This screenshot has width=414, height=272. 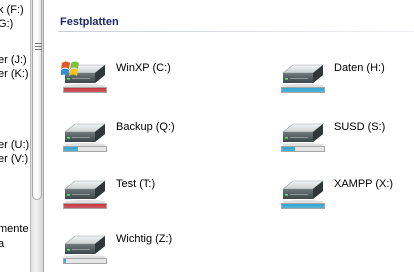 What do you see at coordinates (14, 145) in the screenshot?
I see `nav-item-drive-u: er (U:)` at bounding box center [14, 145].